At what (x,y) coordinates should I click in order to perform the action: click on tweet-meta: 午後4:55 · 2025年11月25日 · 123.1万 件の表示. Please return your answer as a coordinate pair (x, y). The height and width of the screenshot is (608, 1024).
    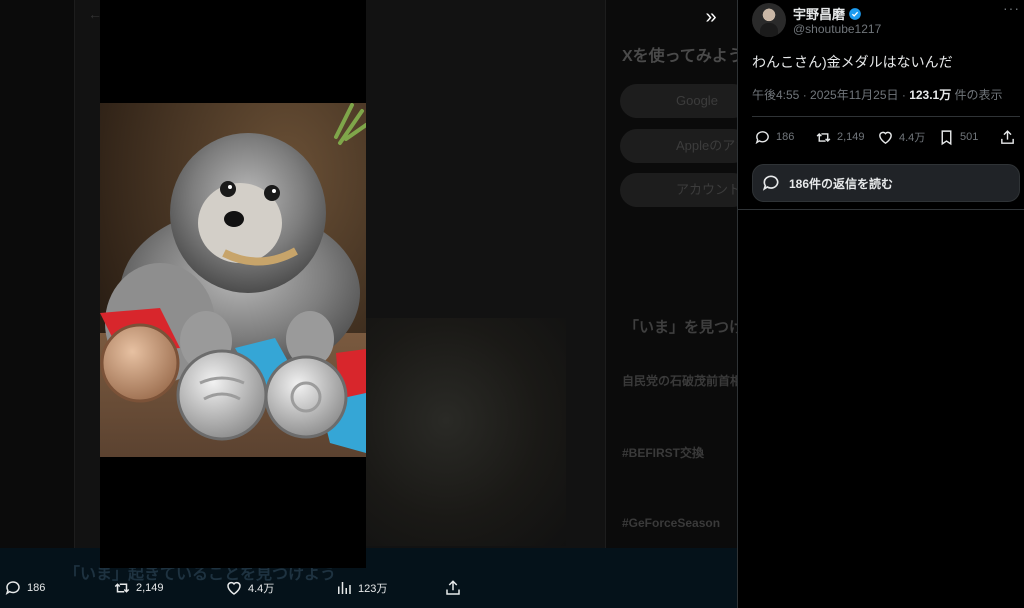
    Looking at the image, I should click on (877, 94).